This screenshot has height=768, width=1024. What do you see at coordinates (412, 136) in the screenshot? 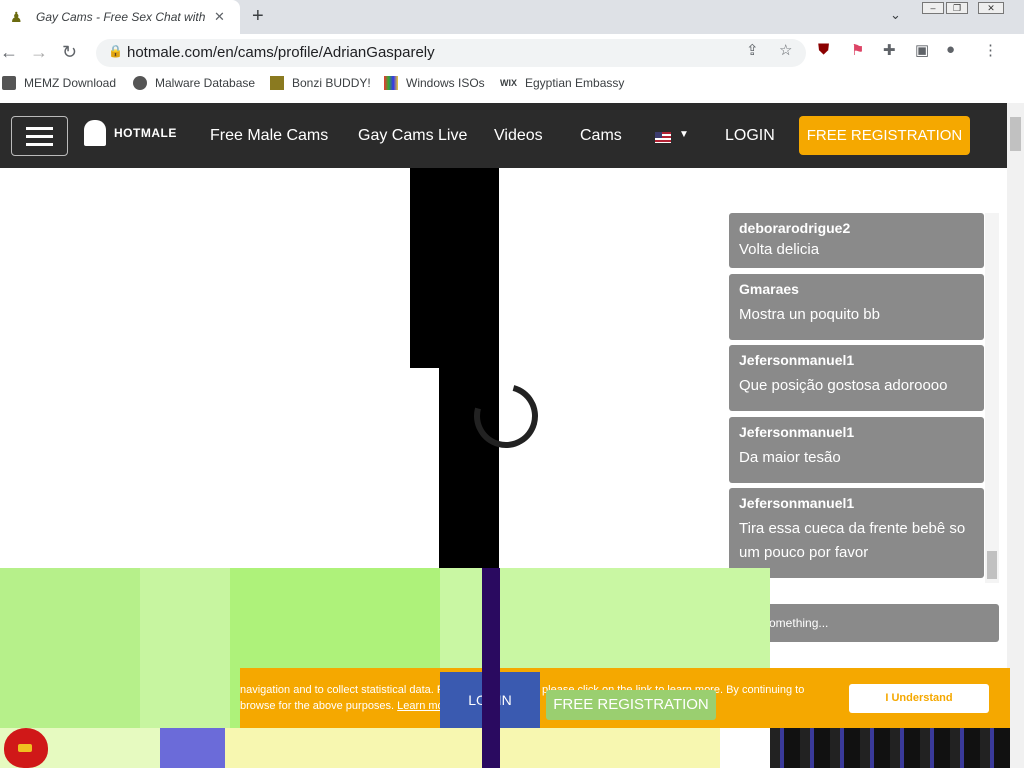
I see `nav-gay-cams-live: Gay Cams Live` at bounding box center [412, 136].